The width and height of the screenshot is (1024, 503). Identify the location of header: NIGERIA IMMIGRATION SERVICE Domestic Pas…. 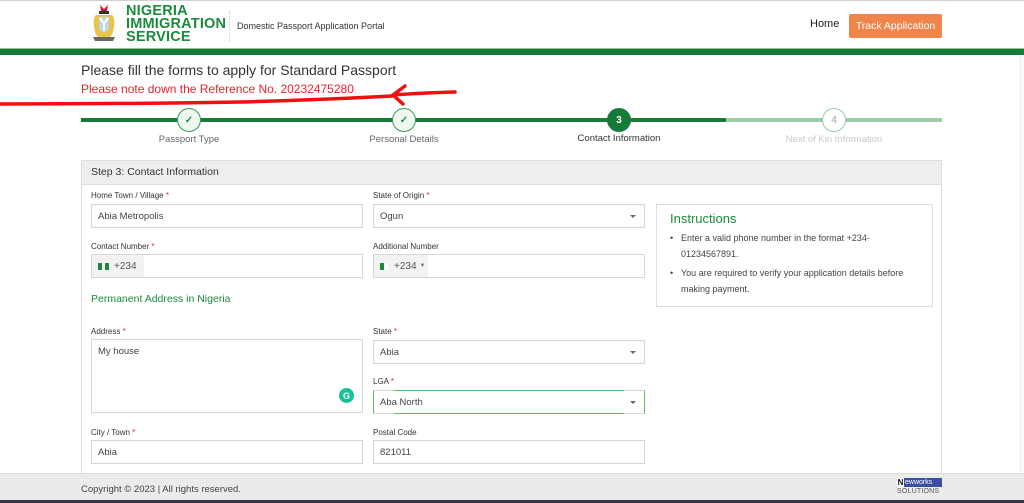
(512, 24).